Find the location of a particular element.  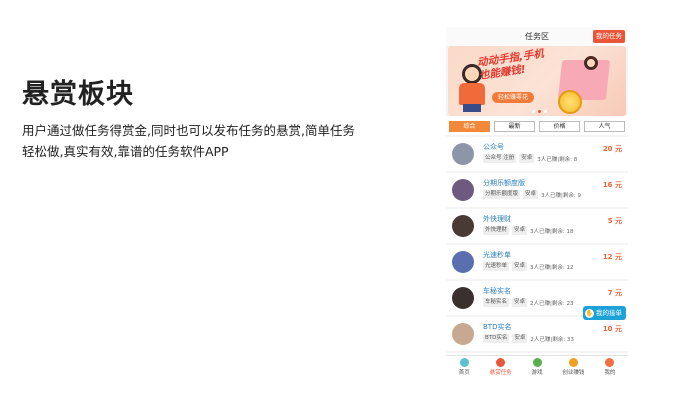

task-progress: 2人已赚|剩余: 33 is located at coordinates (552, 339).